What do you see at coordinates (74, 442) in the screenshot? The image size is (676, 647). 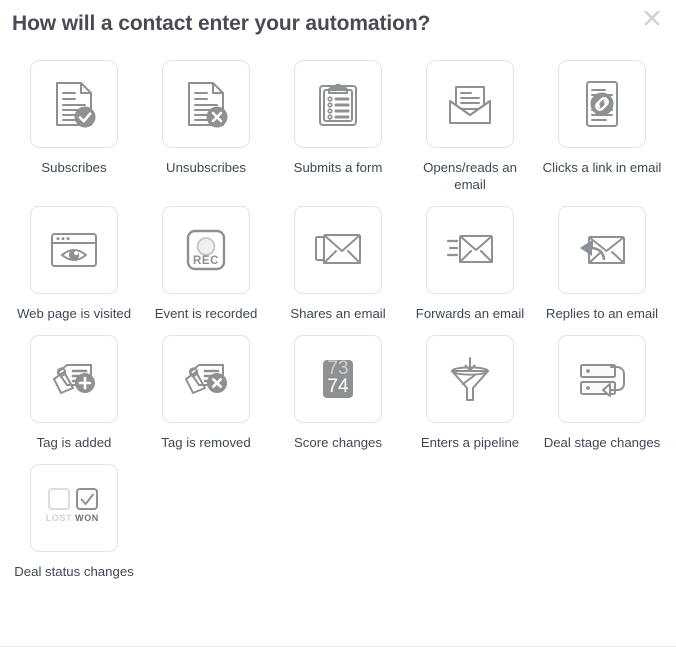 I see `trigger-label: Tag is added` at bounding box center [74, 442].